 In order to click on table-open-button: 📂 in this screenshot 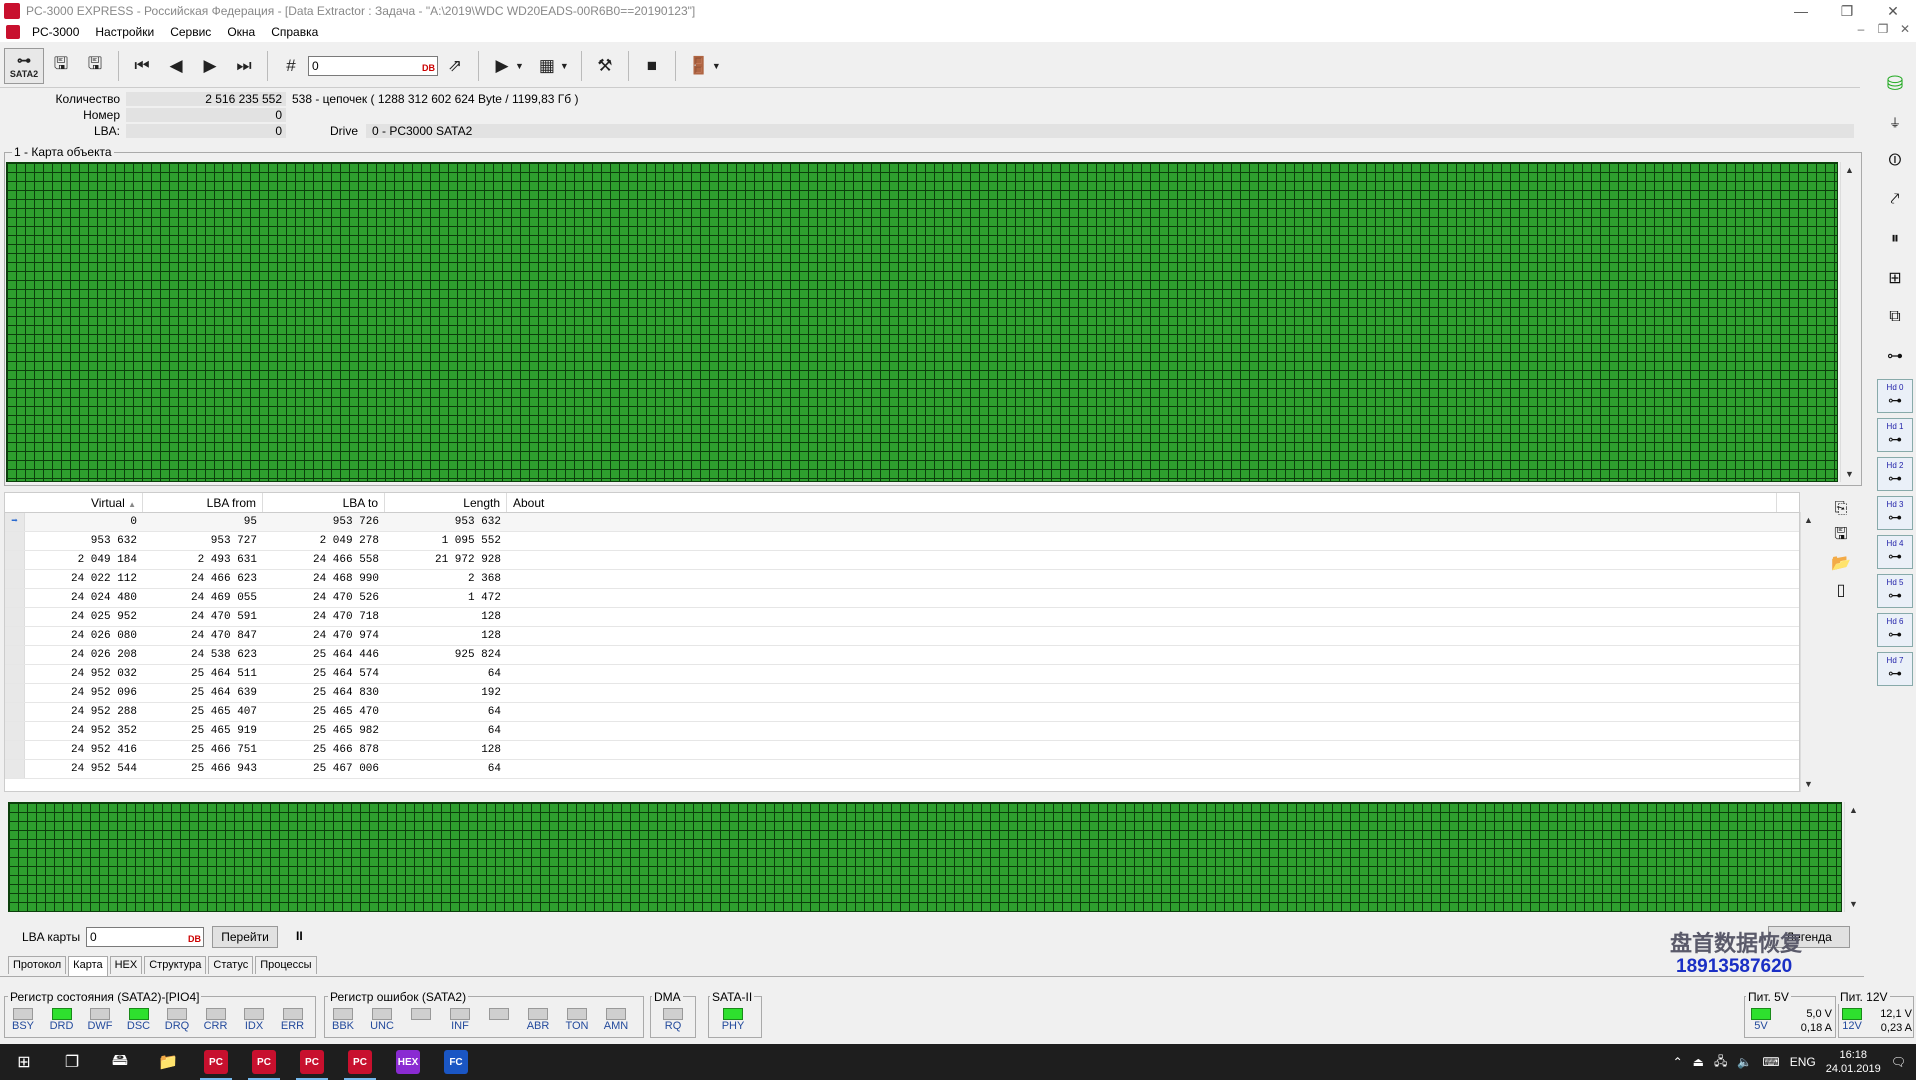, I will do `click(1841, 563)`.